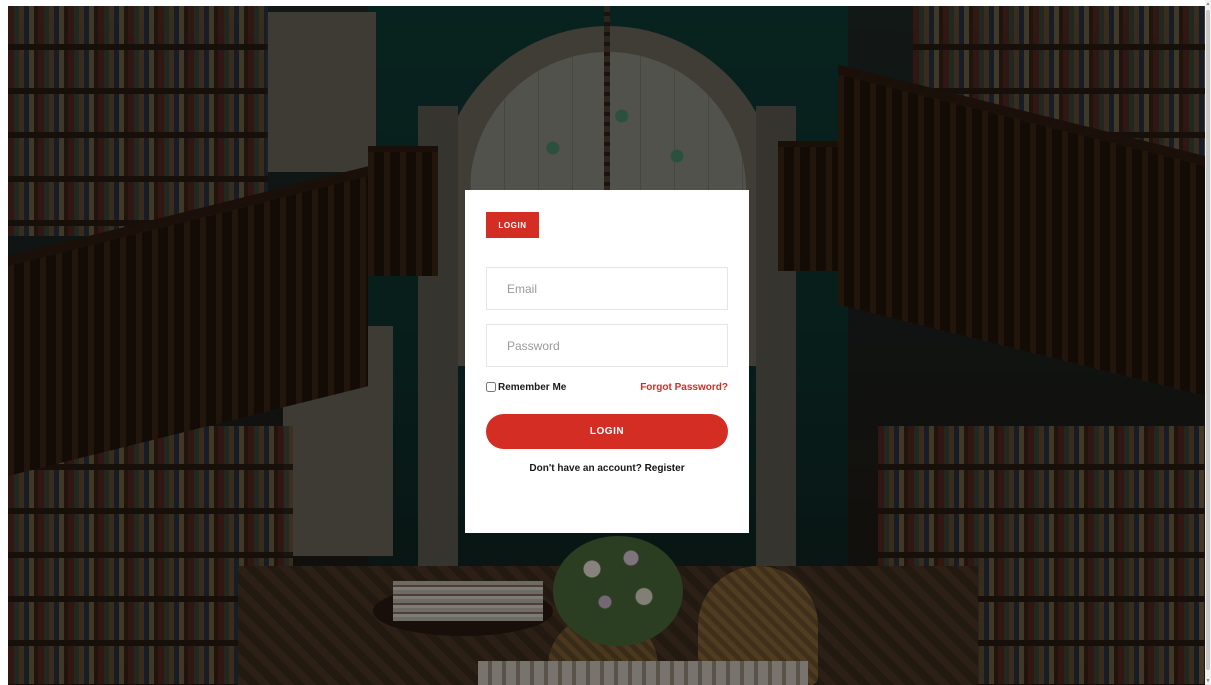  I want to click on password-input, so click(607, 345).